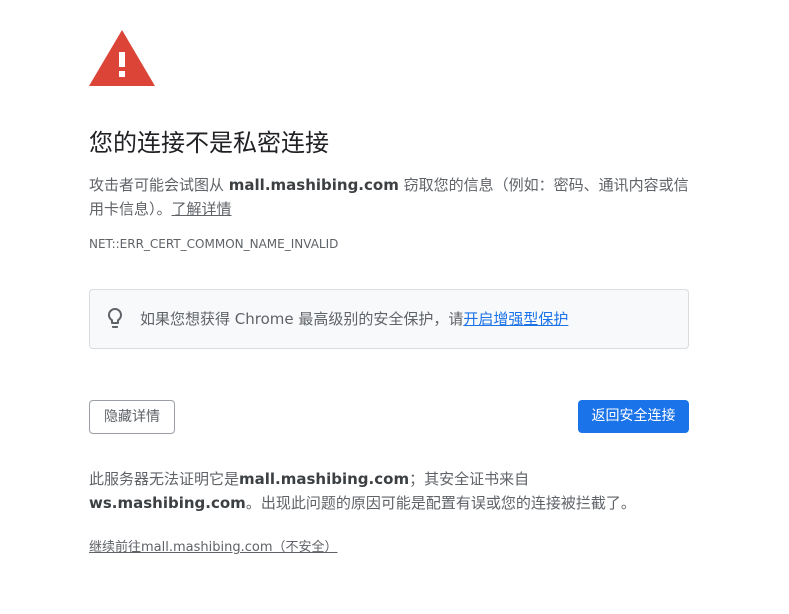  I want to click on details-text-2: ；其安全证书来自, so click(469, 479).